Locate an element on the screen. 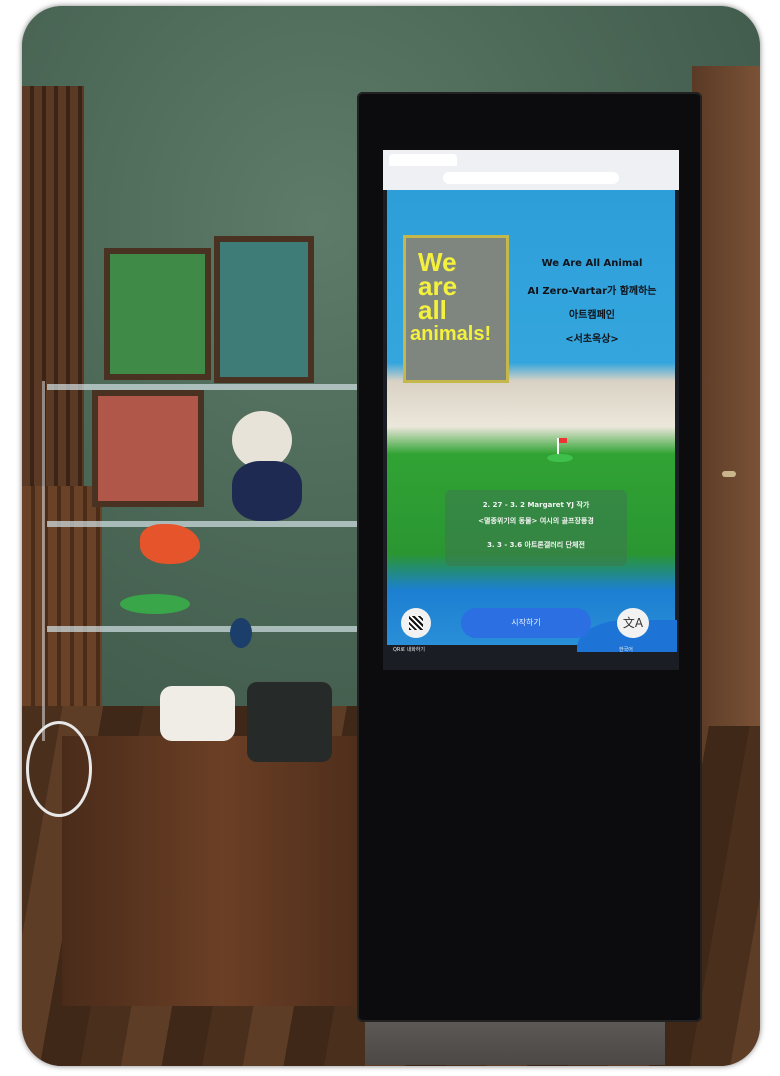 The image size is (780, 1076). address-bar is located at coordinates (531, 178).